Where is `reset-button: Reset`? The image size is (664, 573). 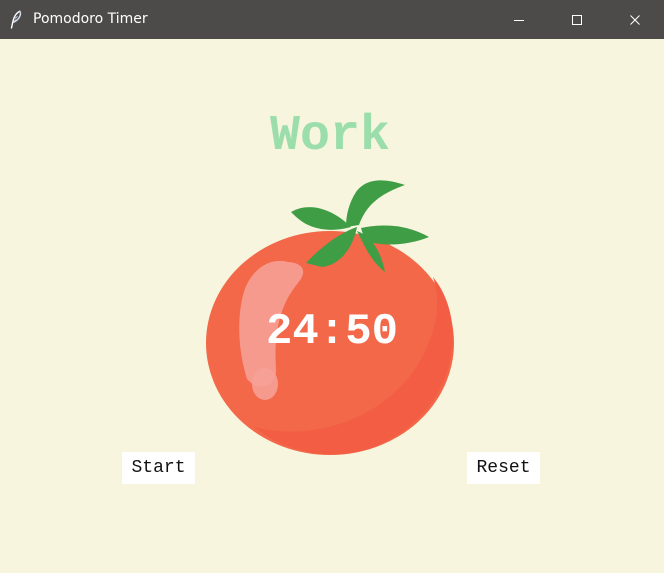 reset-button: Reset is located at coordinates (503, 468).